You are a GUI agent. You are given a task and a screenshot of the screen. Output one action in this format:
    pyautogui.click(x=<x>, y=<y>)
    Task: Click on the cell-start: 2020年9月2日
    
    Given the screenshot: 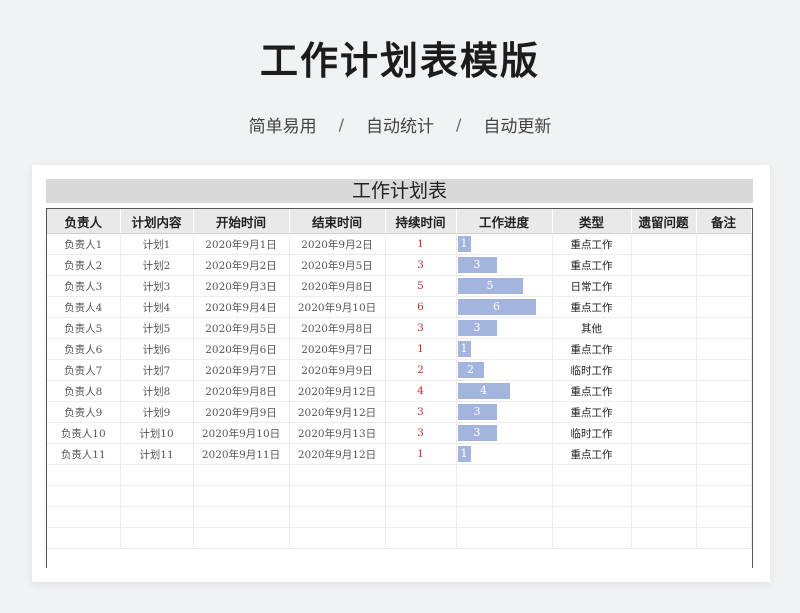 What is the action you would take?
    pyautogui.click(x=241, y=265)
    